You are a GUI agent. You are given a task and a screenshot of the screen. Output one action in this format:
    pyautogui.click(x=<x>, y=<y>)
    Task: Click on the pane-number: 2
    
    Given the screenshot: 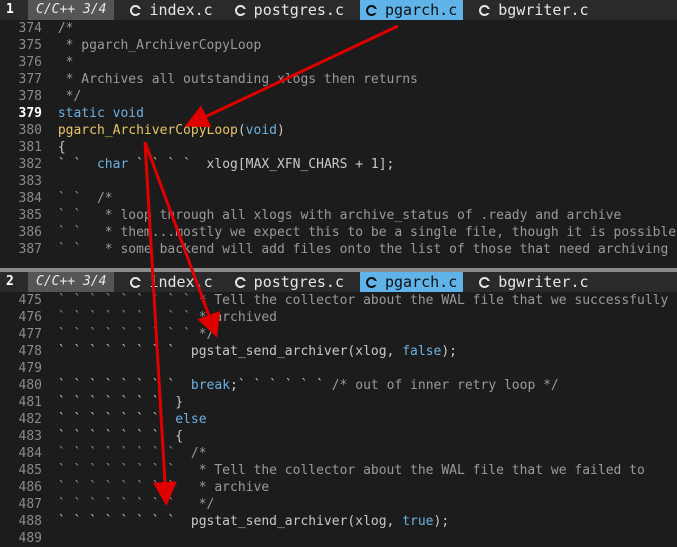 What is the action you would take?
    pyautogui.click(x=10, y=281)
    